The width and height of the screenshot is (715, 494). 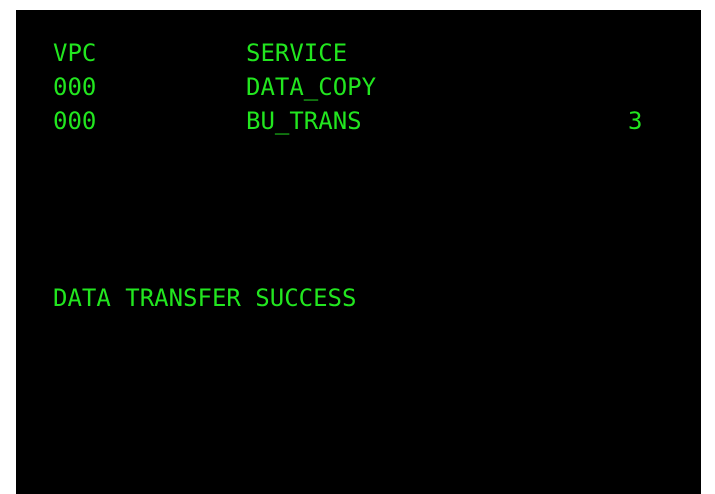 I want to click on table-row: 000 DATA_COPY, so click(x=196, y=87).